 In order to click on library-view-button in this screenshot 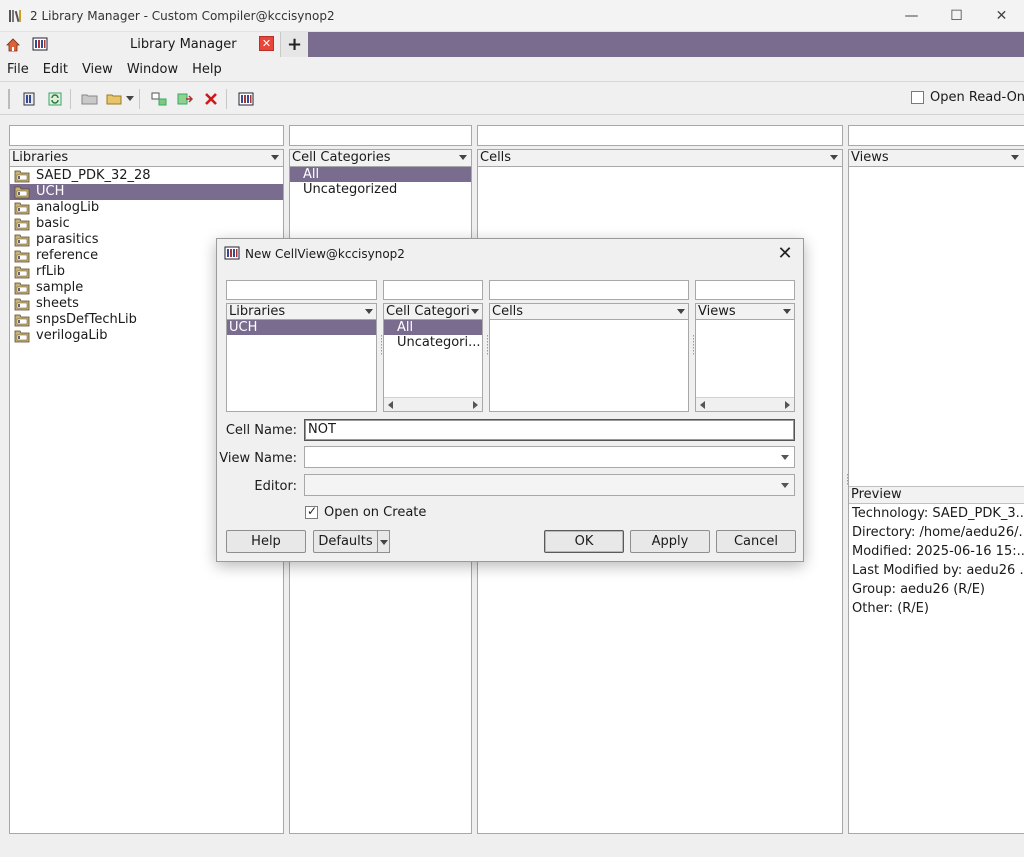, I will do `click(246, 99)`.